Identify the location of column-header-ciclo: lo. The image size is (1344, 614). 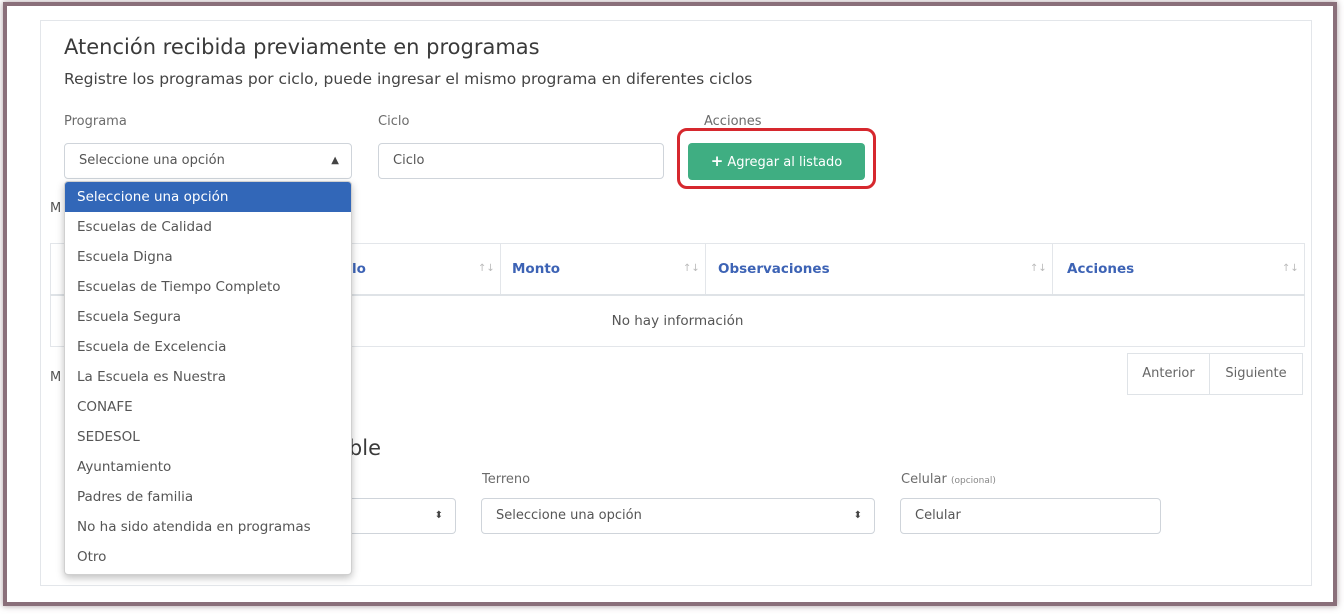
(359, 269).